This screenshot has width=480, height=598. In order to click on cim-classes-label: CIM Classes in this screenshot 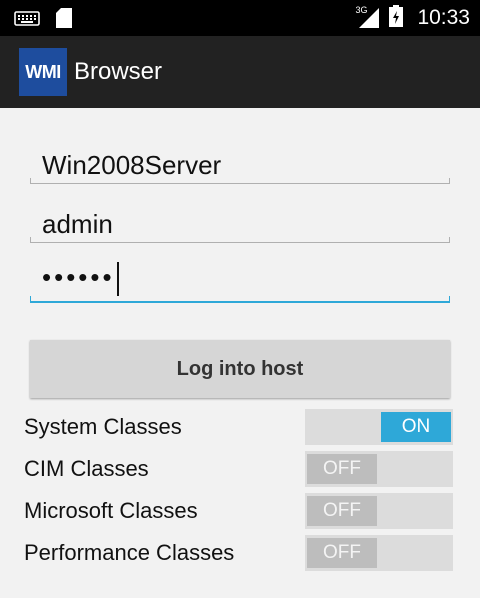, I will do `click(86, 468)`.